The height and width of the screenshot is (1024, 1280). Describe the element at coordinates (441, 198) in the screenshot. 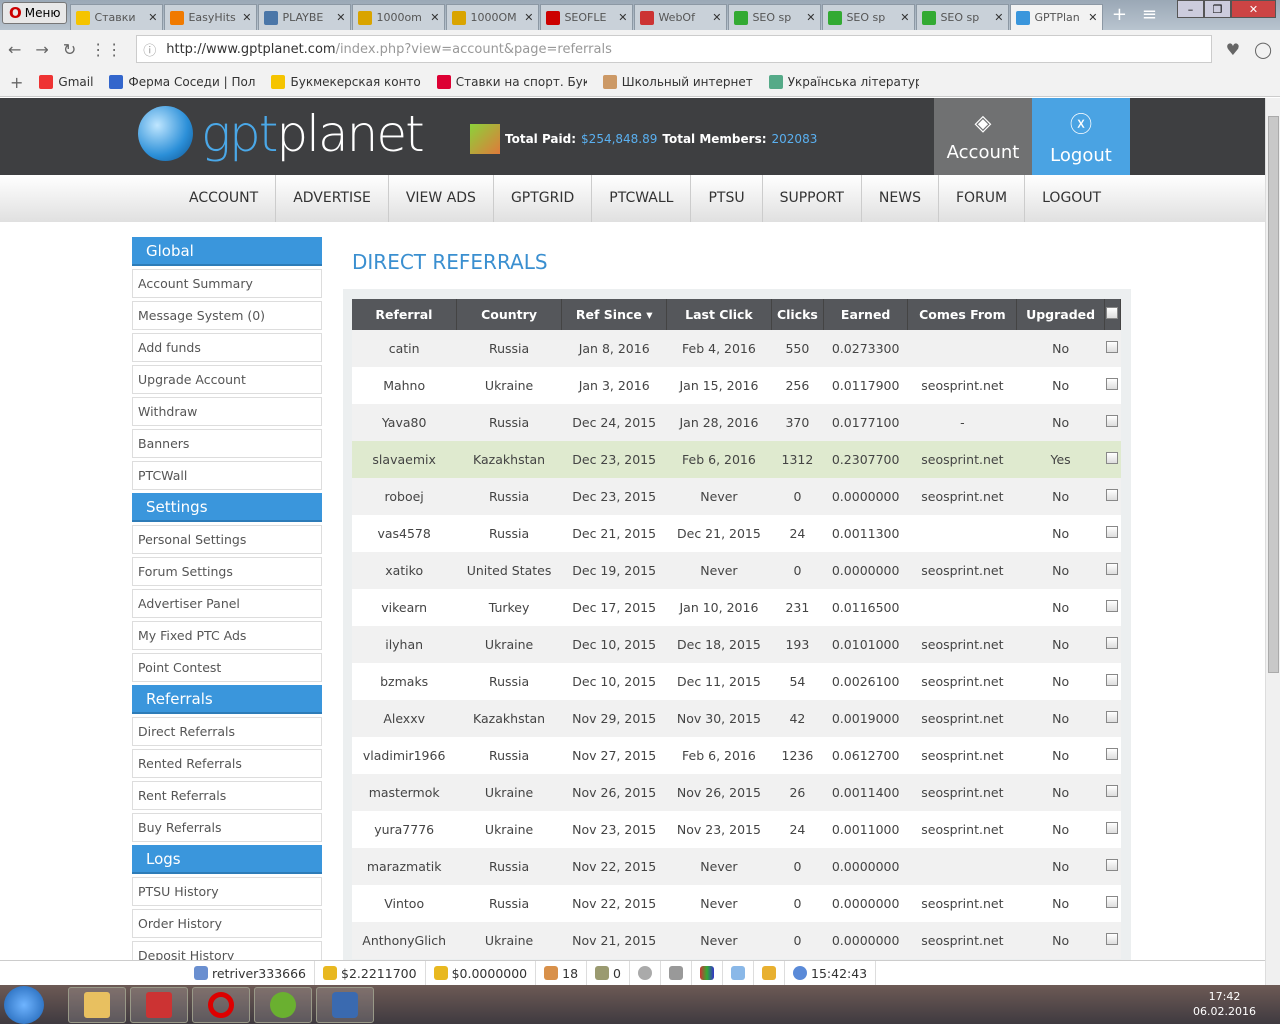

I see `nav-view-ads: VIEW ADS` at that location.